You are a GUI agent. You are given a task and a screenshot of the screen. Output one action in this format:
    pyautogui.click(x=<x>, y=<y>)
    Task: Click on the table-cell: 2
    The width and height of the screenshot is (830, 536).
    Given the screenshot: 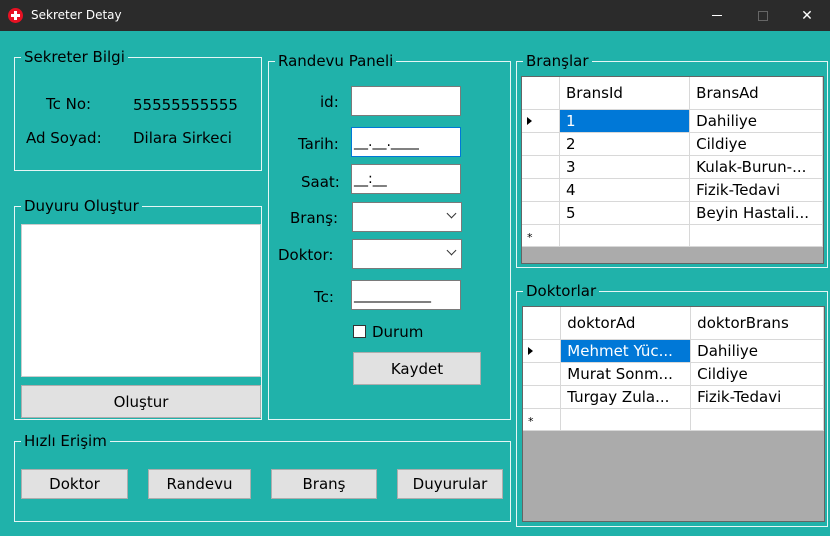 What is the action you would take?
    pyautogui.click(x=625, y=144)
    